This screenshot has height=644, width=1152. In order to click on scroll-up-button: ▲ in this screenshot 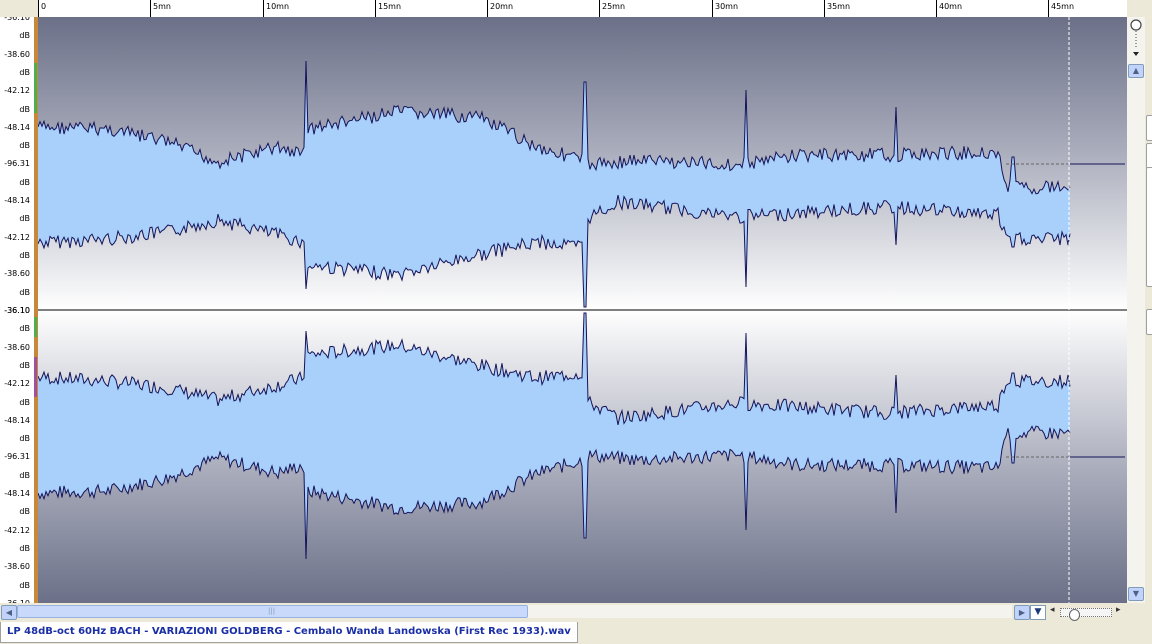, I will do `click(1136, 71)`.